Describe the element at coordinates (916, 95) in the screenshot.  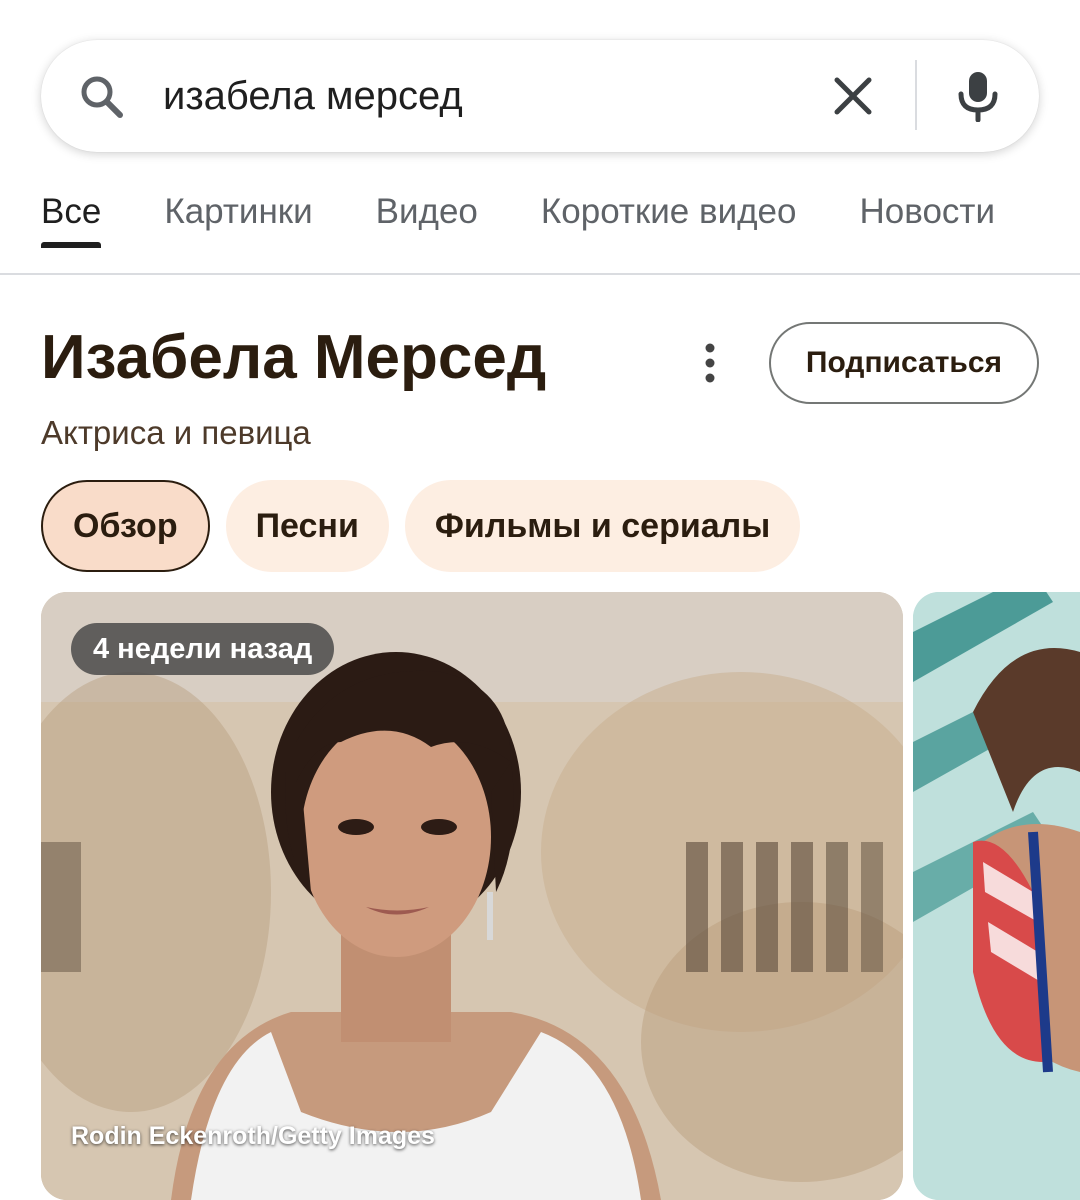
I see `search-divider` at that location.